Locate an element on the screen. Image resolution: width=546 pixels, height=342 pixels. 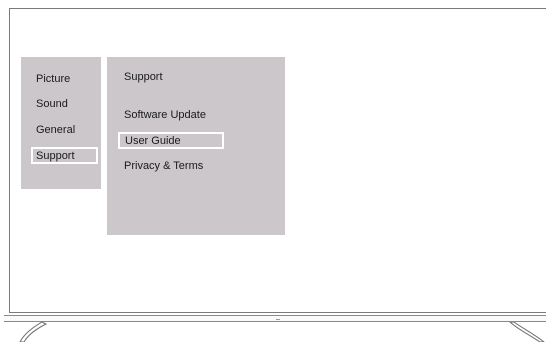
submenu-title: Support is located at coordinates (143, 77).